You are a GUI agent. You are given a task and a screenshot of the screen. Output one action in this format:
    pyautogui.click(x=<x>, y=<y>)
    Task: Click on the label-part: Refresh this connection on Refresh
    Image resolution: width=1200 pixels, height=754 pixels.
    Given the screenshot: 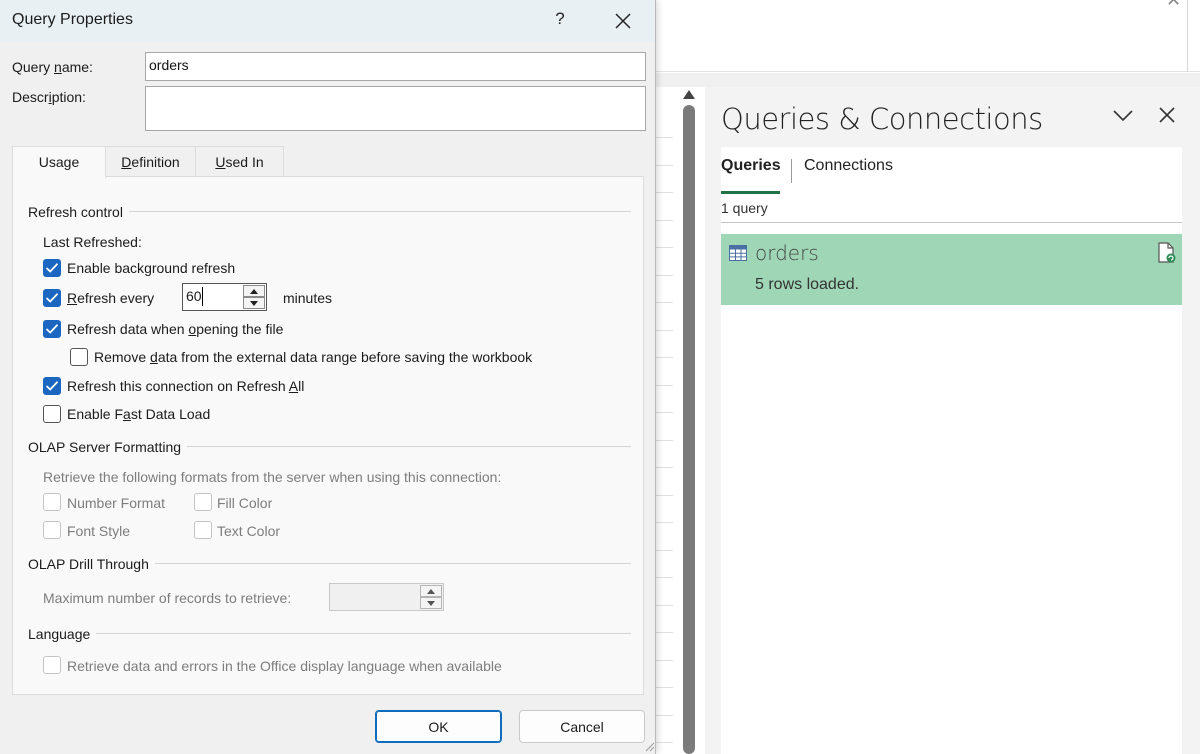 What is the action you would take?
    pyautogui.click(x=178, y=386)
    